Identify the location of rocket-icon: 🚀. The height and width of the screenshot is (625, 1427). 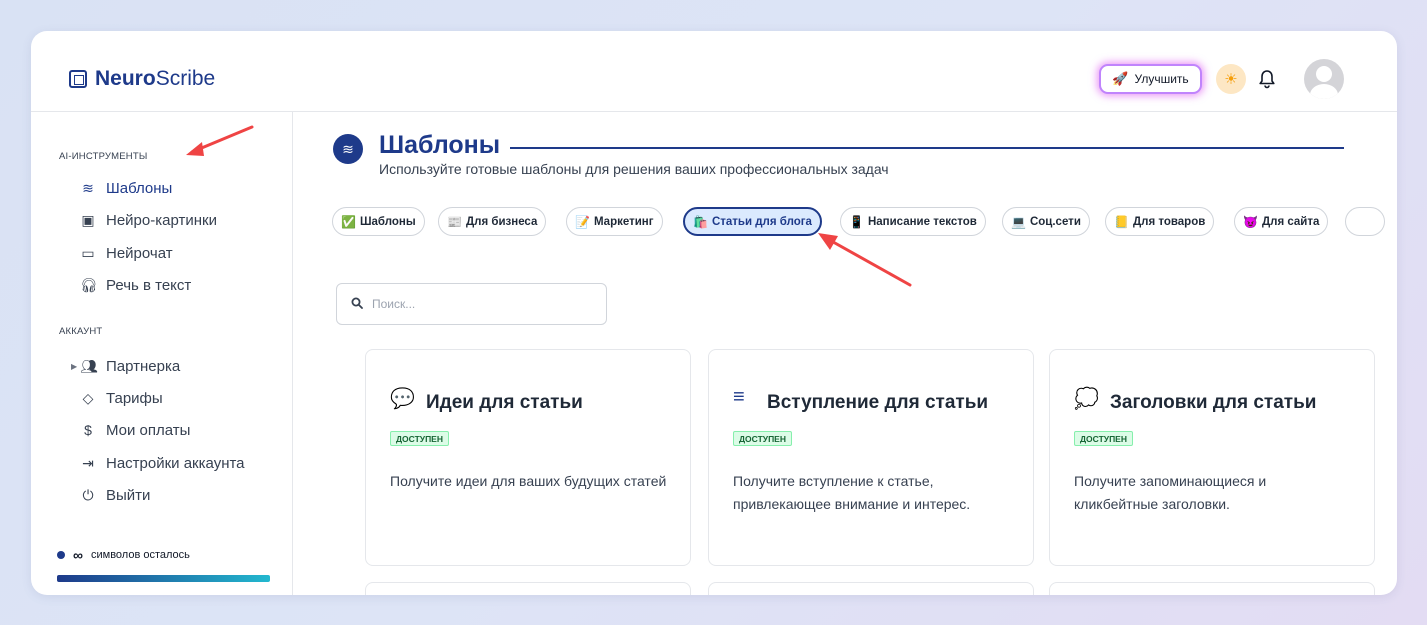
(1120, 78).